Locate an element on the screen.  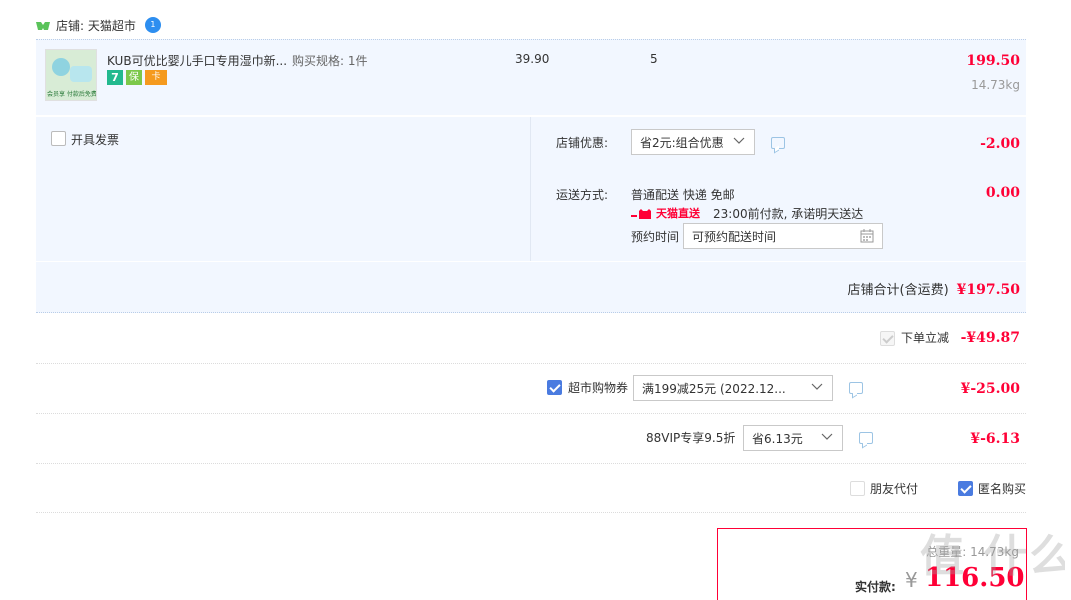
item-quantity: 5 is located at coordinates (654, 59).